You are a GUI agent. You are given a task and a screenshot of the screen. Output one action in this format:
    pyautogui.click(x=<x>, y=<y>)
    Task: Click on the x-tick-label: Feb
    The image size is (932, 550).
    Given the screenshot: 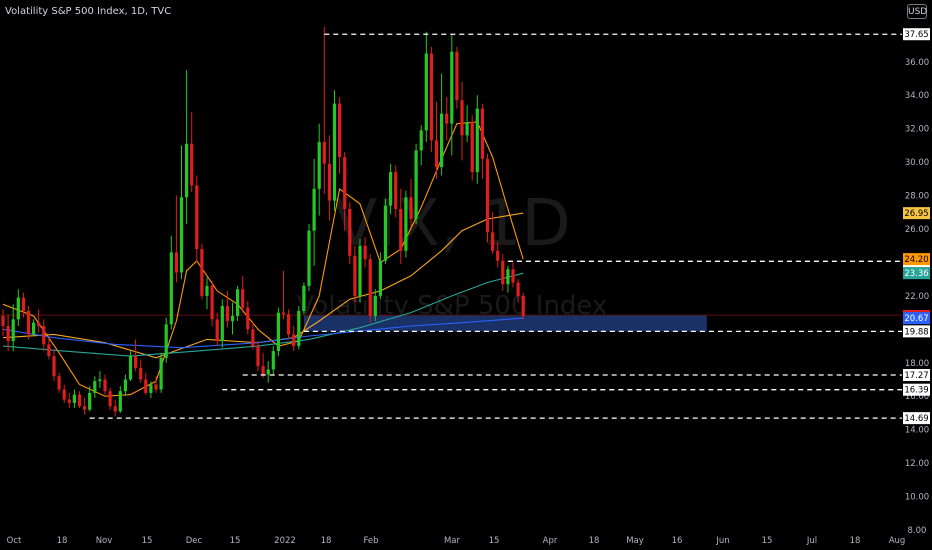 What is the action you would take?
    pyautogui.click(x=370, y=541)
    